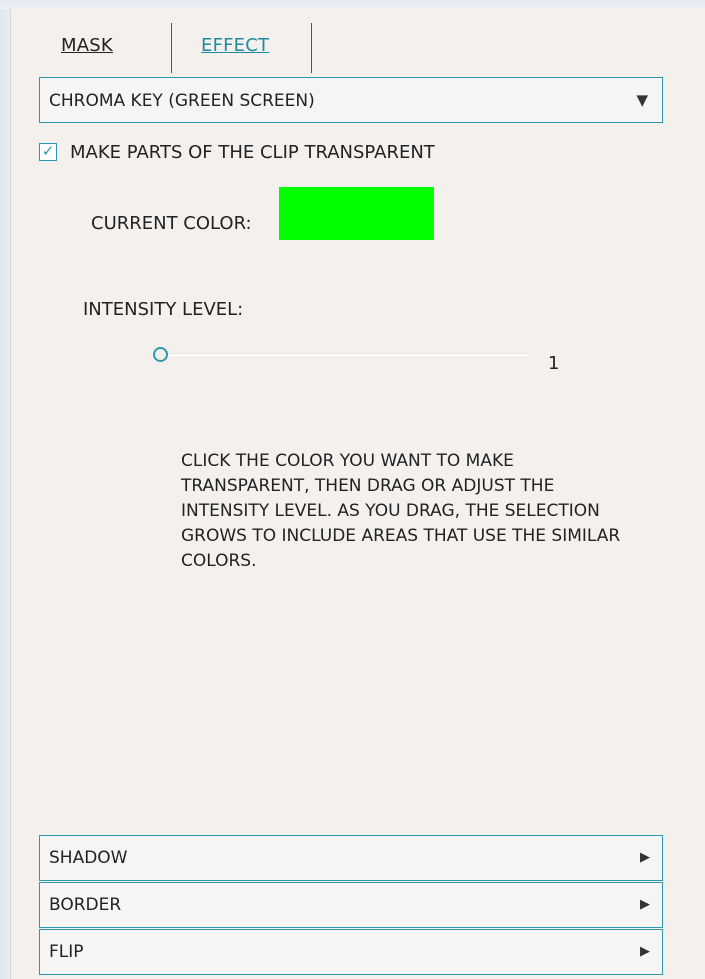 The image size is (705, 979). What do you see at coordinates (356, 213) in the screenshot?
I see `current-color-swatch` at bounding box center [356, 213].